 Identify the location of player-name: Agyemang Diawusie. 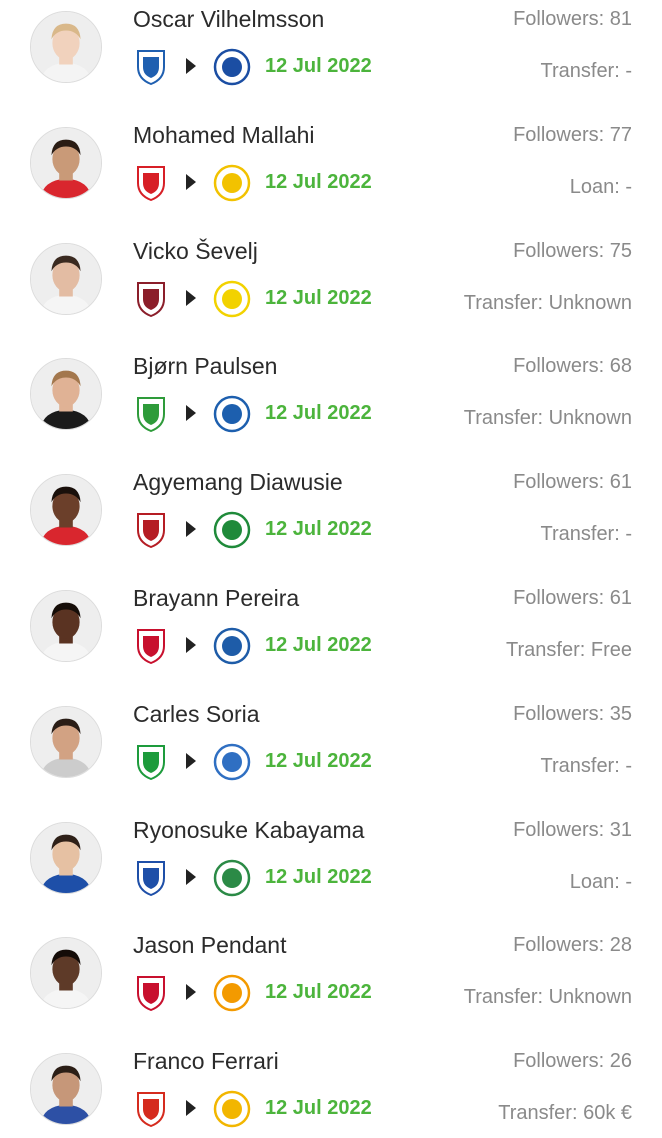
(238, 482).